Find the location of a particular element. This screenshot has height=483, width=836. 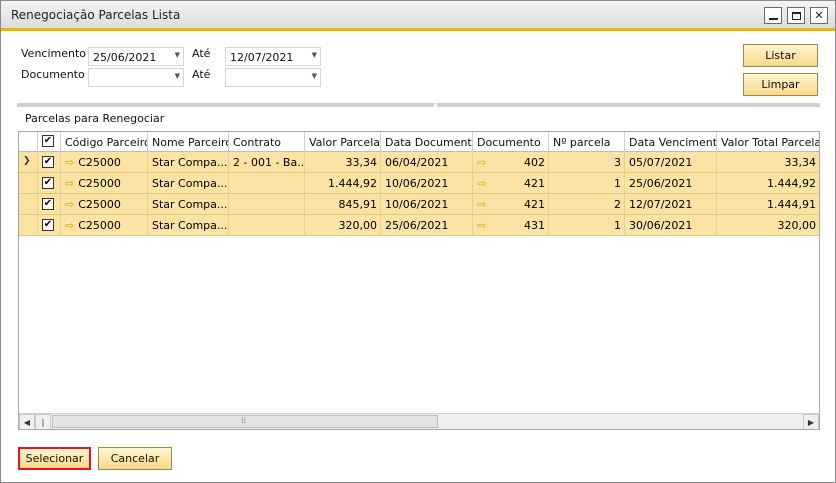

cell-data-documento: 06/04/2021 is located at coordinates (427, 162).